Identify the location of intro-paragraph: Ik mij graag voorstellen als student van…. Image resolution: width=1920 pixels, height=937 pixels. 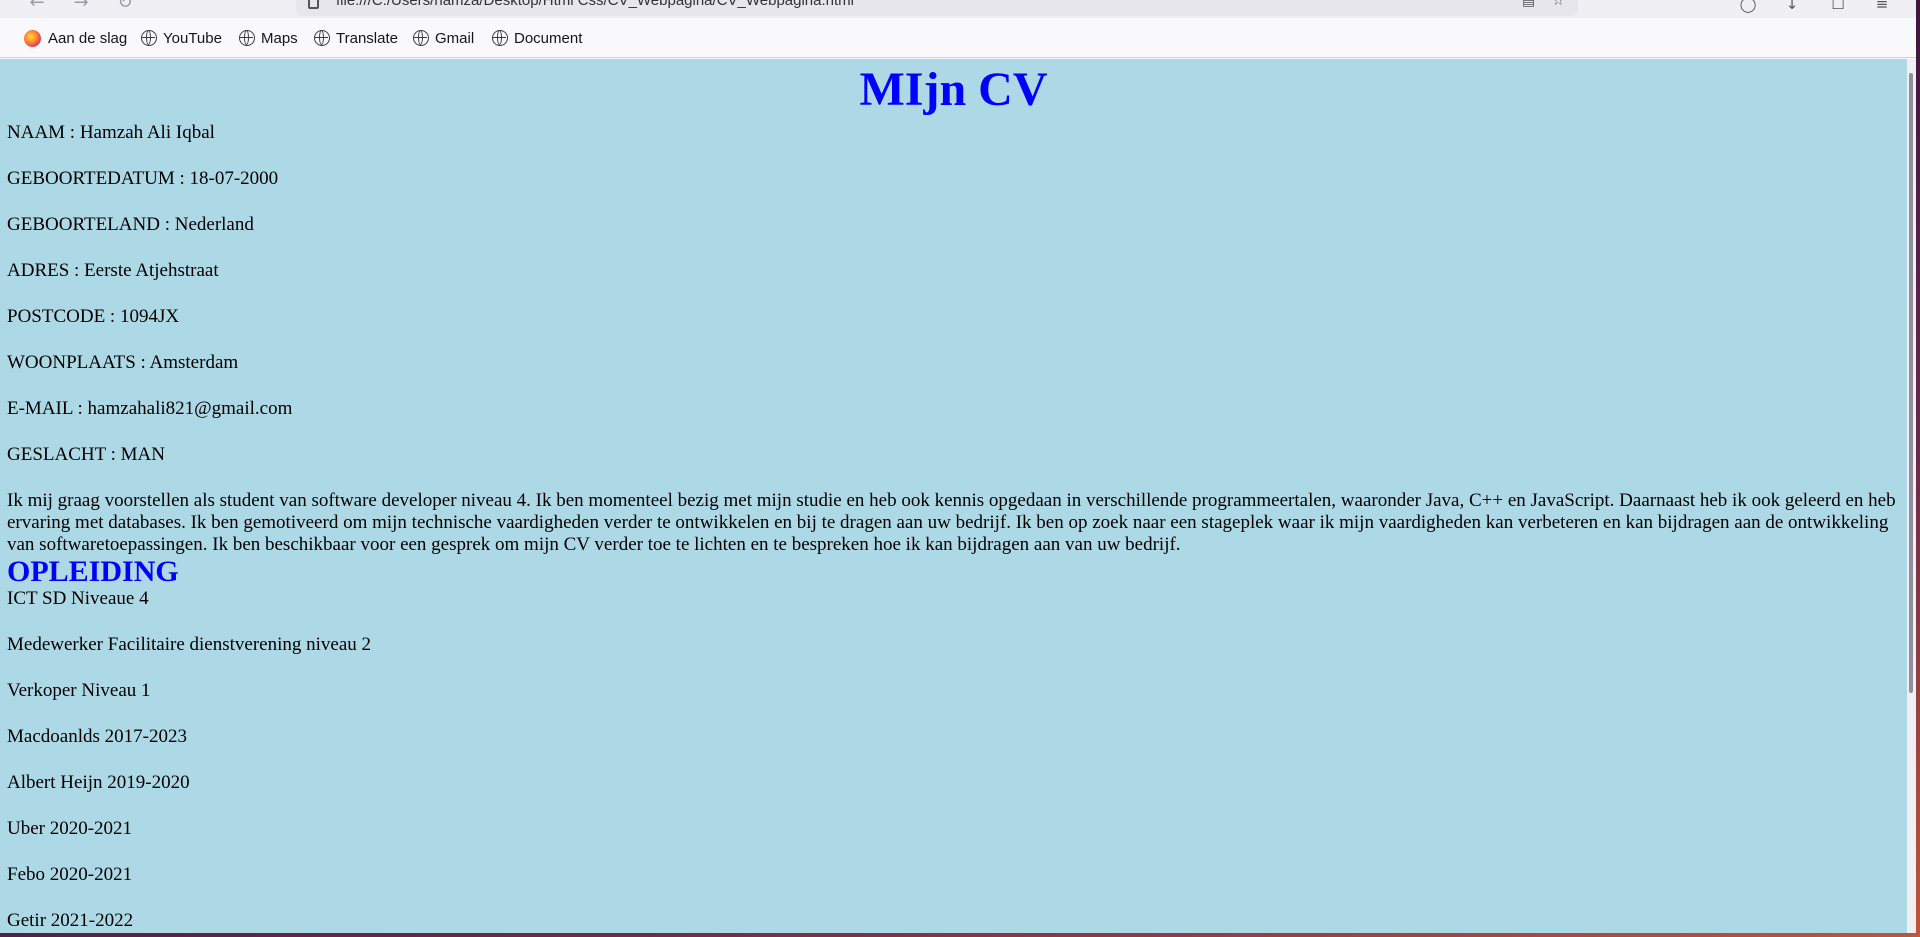
(951, 522).